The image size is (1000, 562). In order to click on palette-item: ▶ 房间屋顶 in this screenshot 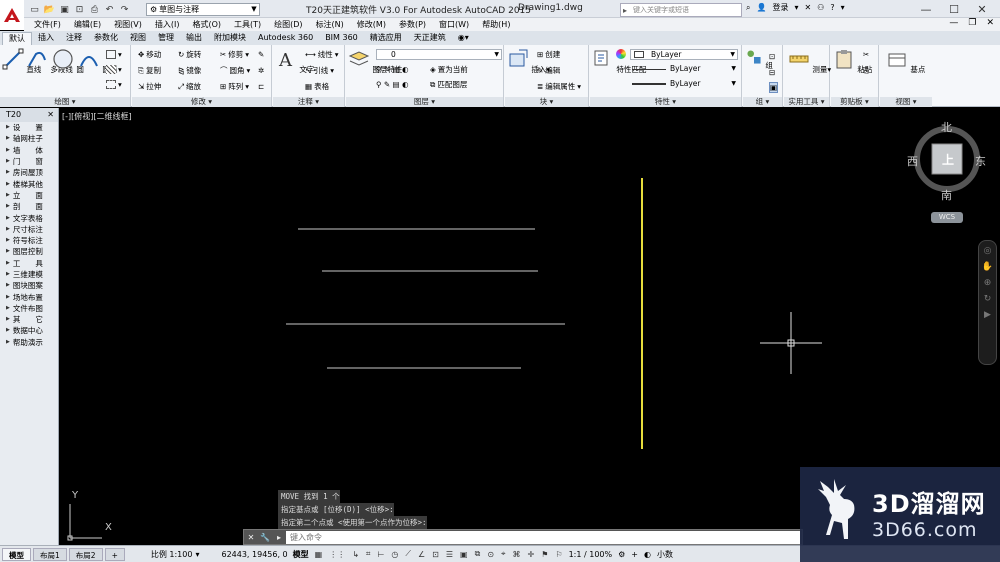, I will do `click(29, 172)`.